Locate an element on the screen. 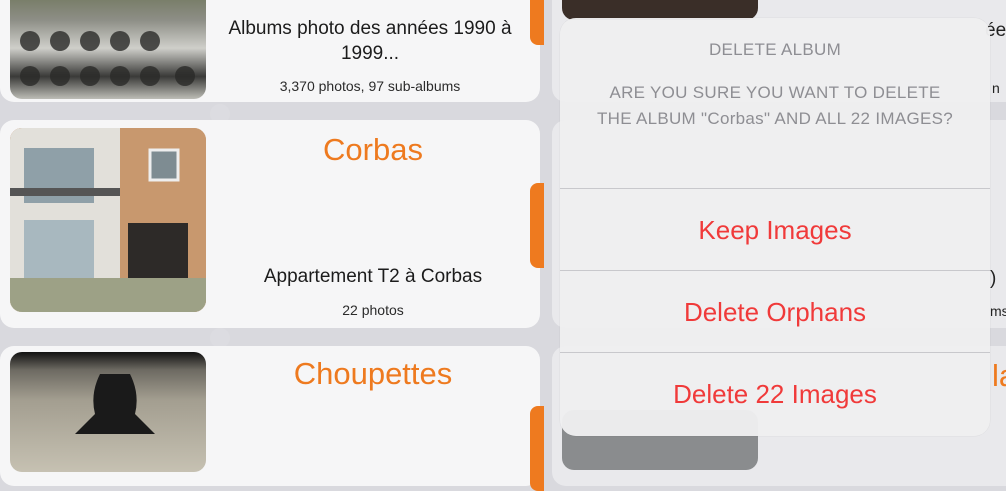 Image resolution: width=1006 pixels, height=491 pixels. building-image-icon is located at coordinates (108, 220).